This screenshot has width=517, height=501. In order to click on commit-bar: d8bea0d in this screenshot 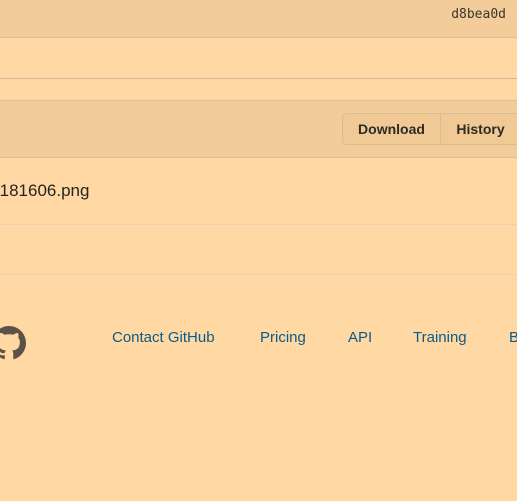, I will do `click(258, 19)`.